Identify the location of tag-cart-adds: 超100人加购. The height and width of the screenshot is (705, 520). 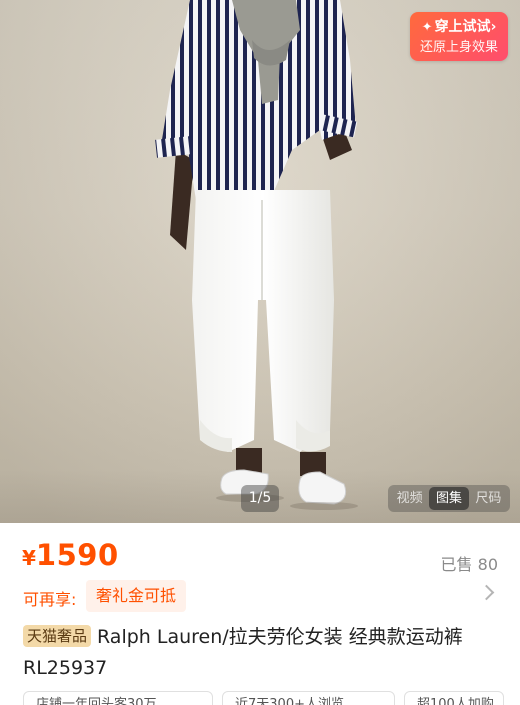
(454, 698).